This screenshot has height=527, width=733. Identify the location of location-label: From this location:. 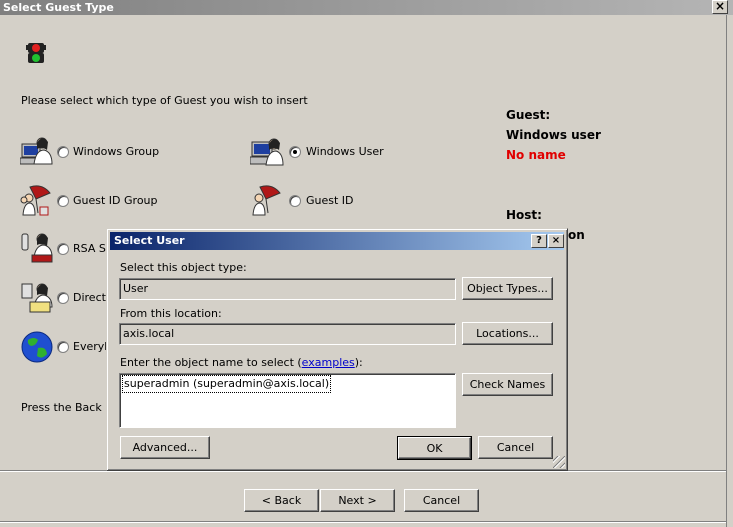
(171, 313).